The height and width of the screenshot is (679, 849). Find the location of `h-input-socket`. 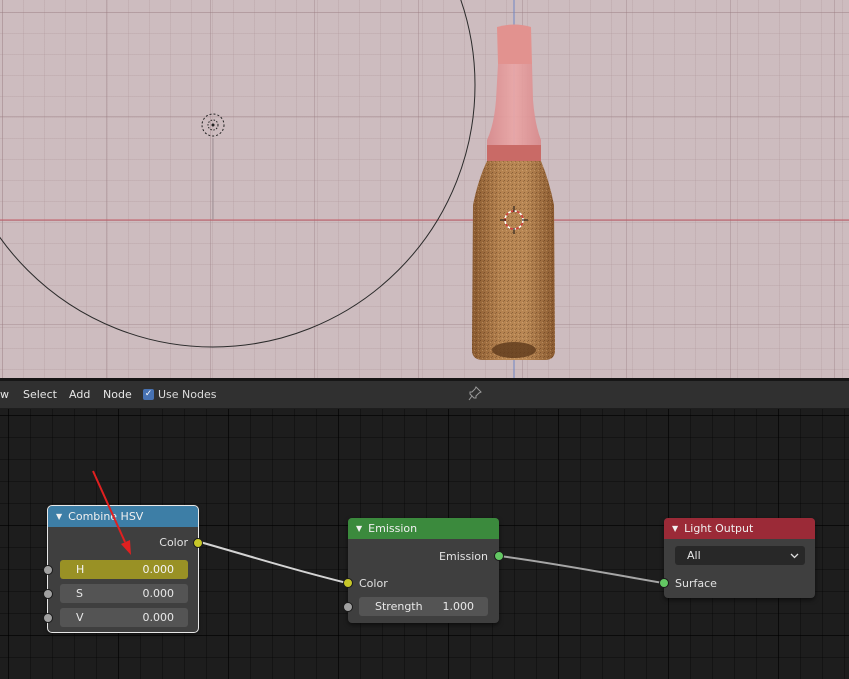

h-input-socket is located at coordinates (48, 570).